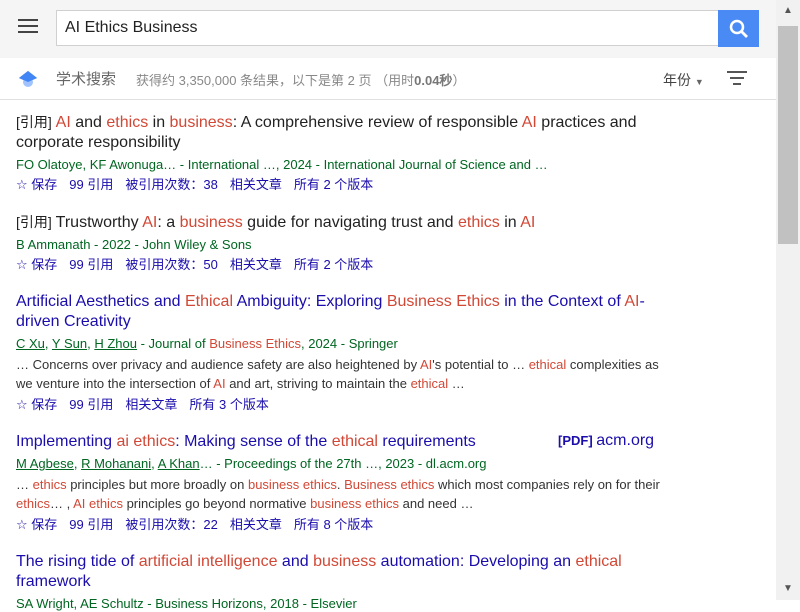  I want to click on search-icon, so click(738, 28).